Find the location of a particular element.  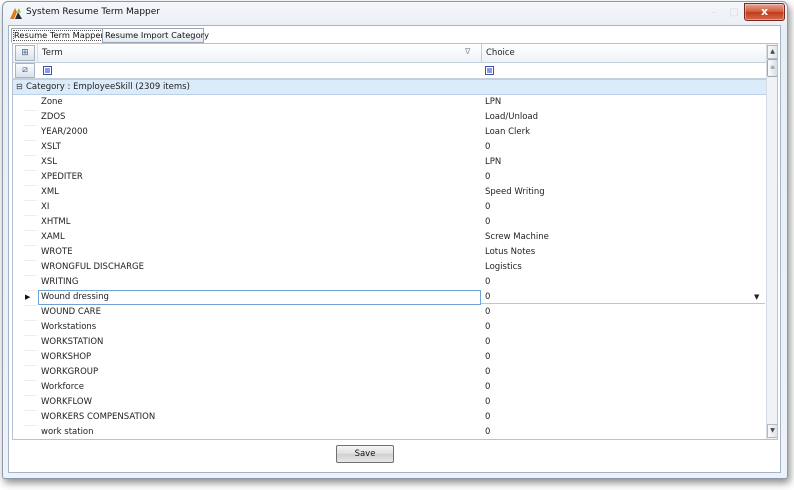

choice-cell: Loan Clerk is located at coordinates (507, 132).